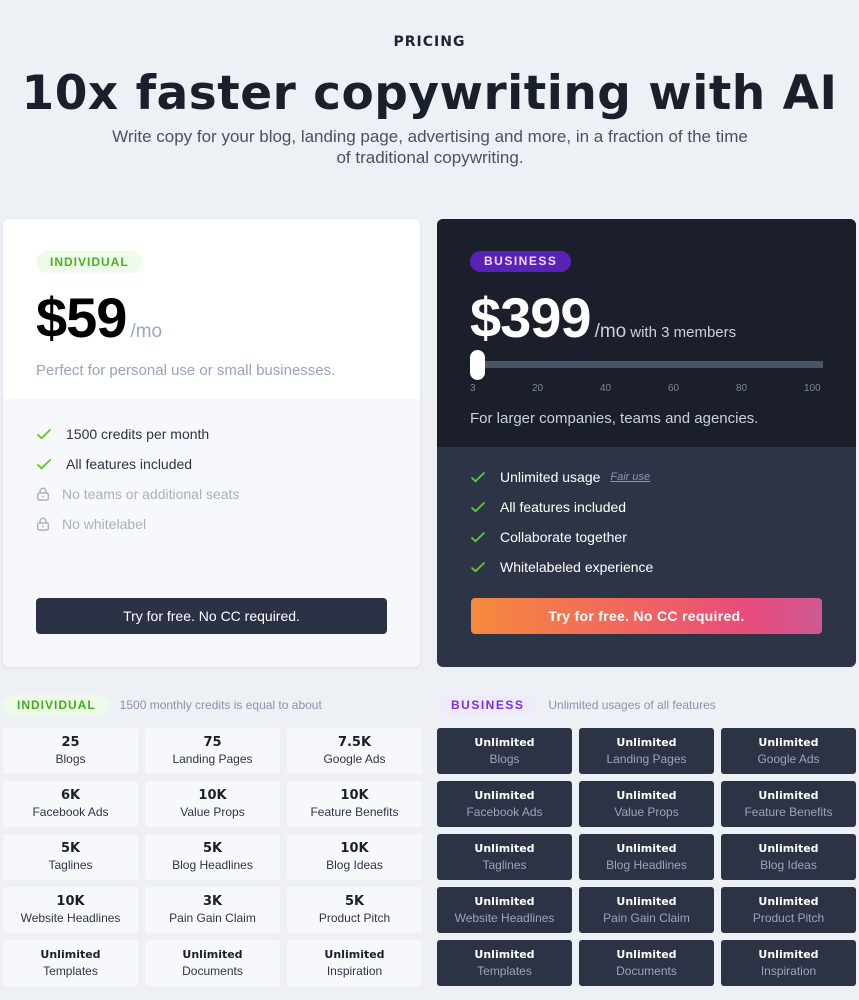  Describe the element at coordinates (788, 857) in the screenshot. I see `usage-tile: Unlimited Blog Ideas` at that location.